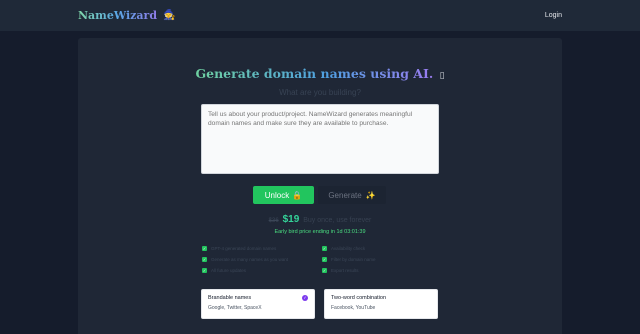 The image size is (640, 334). I want to click on option-title: Two-word combination, so click(359, 298).